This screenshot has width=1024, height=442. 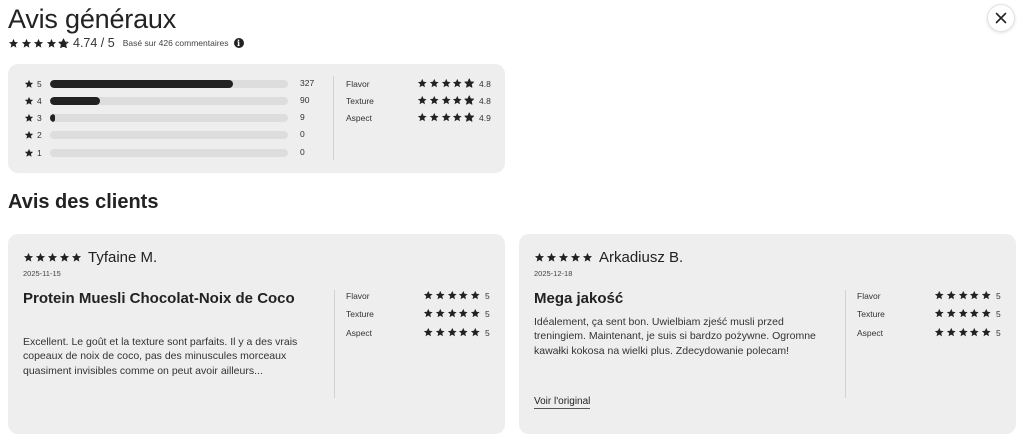 I want to click on review-date: 2025-11-15, so click(x=42, y=273).